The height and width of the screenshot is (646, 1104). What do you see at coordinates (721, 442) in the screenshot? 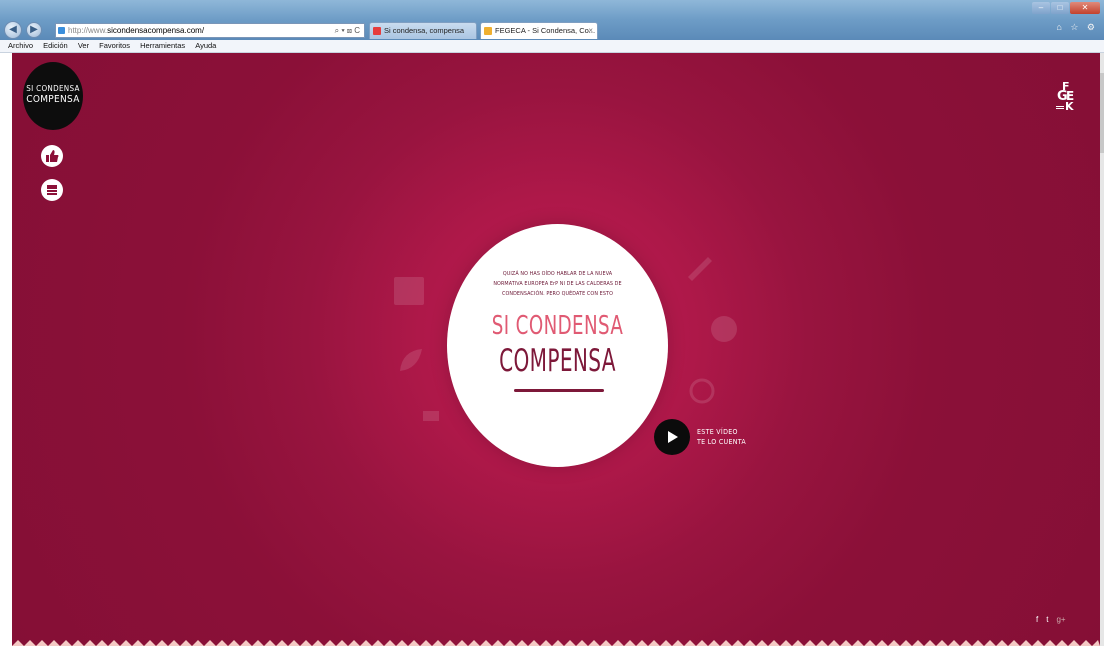
I see `video-label-line-2: TE LO CUENTA` at bounding box center [721, 442].